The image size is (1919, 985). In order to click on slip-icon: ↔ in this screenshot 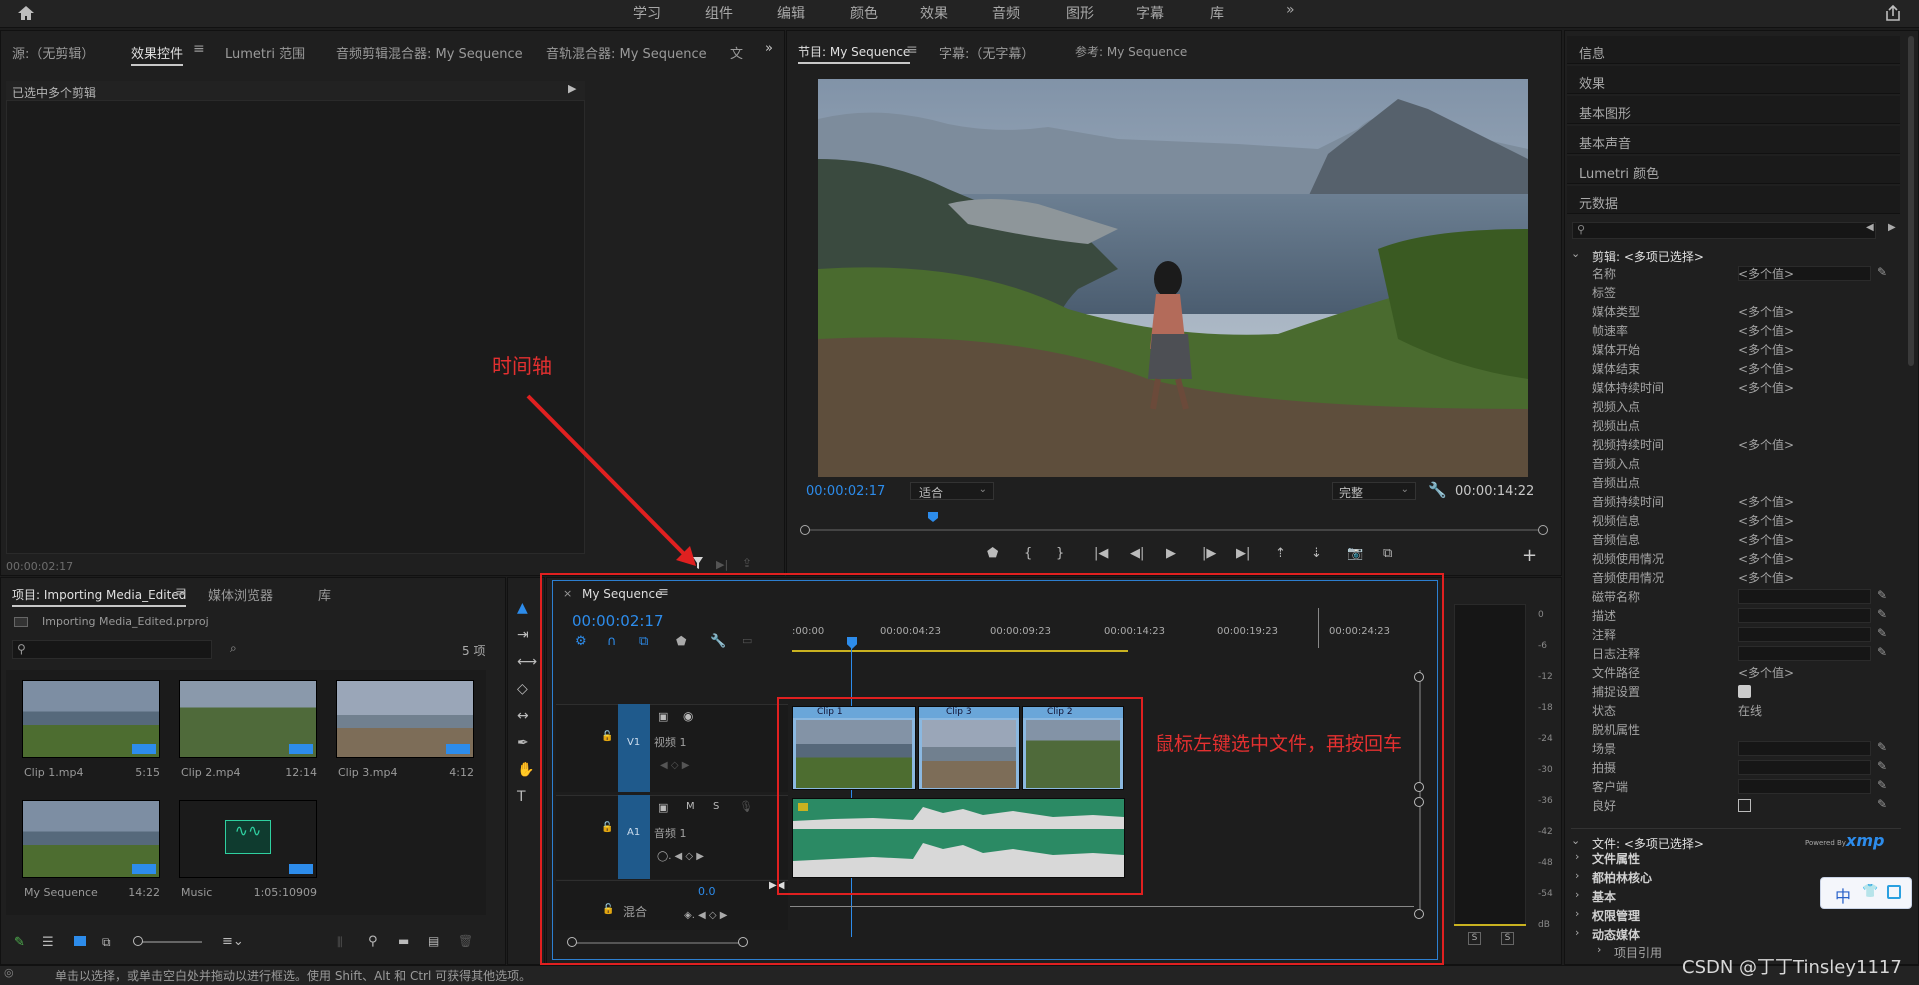, I will do `click(523, 716)`.